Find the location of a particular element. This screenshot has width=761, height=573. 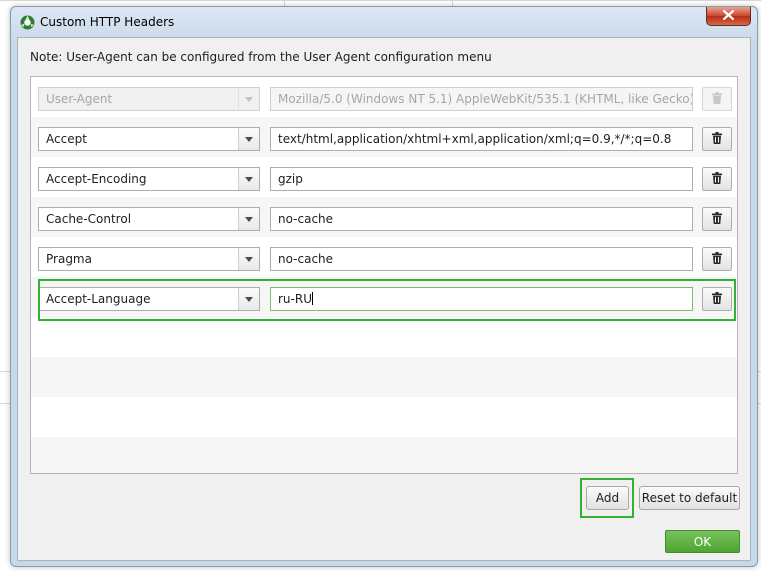

header-name-value: Accept-Encoding is located at coordinates (96, 179).